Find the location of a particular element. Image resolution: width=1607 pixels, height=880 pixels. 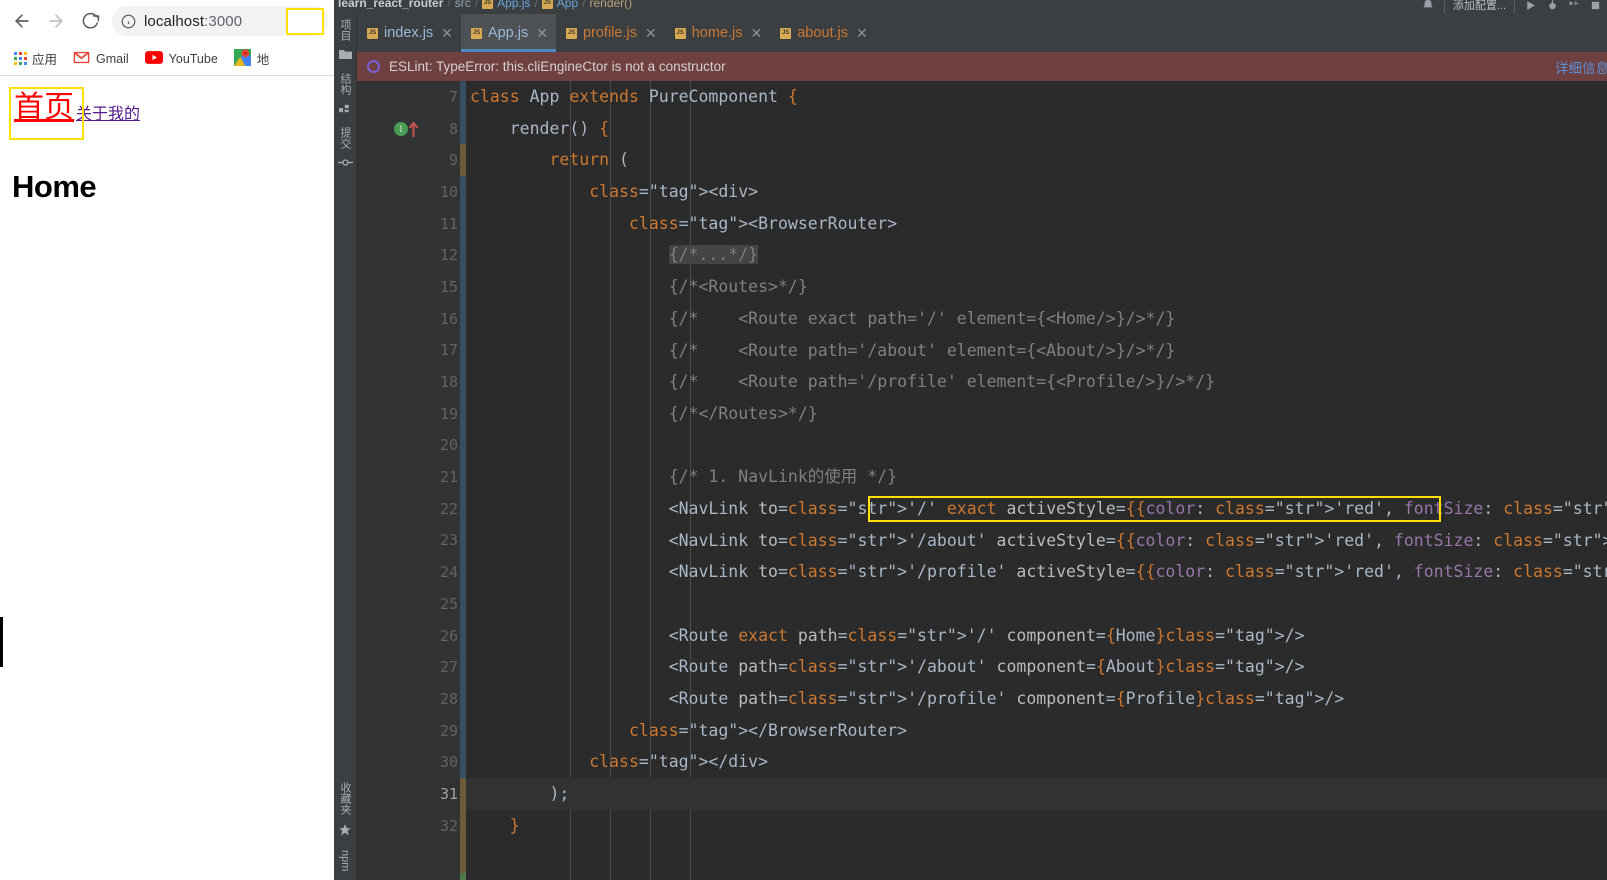

gutter-line-20: 20 is located at coordinates (411, 446).